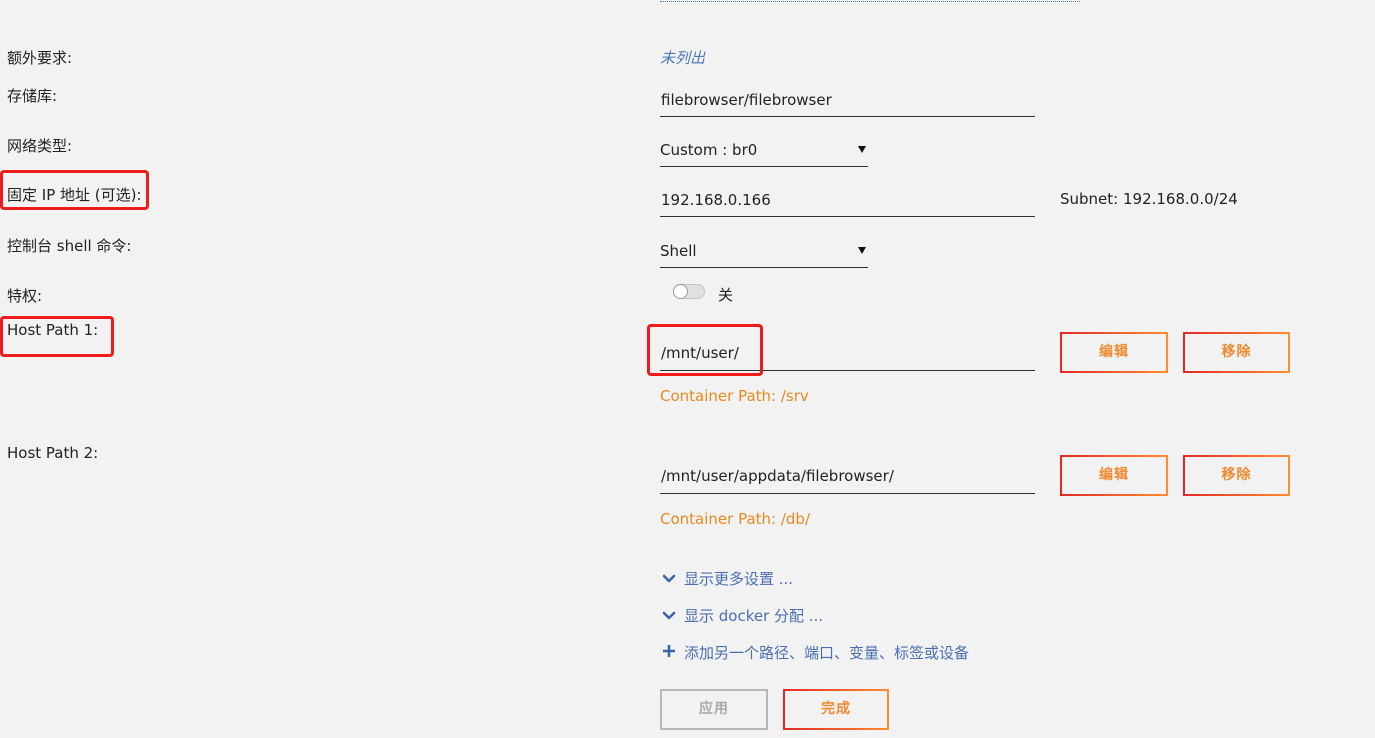 This screenshot has width=1375, height=738. I want to click on highlight-host-path-1-label, so click(57, 336).